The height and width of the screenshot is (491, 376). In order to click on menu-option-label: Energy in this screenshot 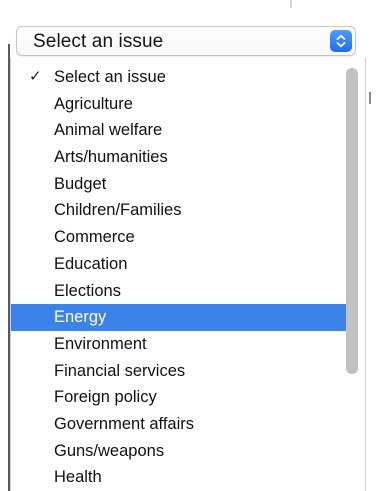, I will do `click(80, 317)`.